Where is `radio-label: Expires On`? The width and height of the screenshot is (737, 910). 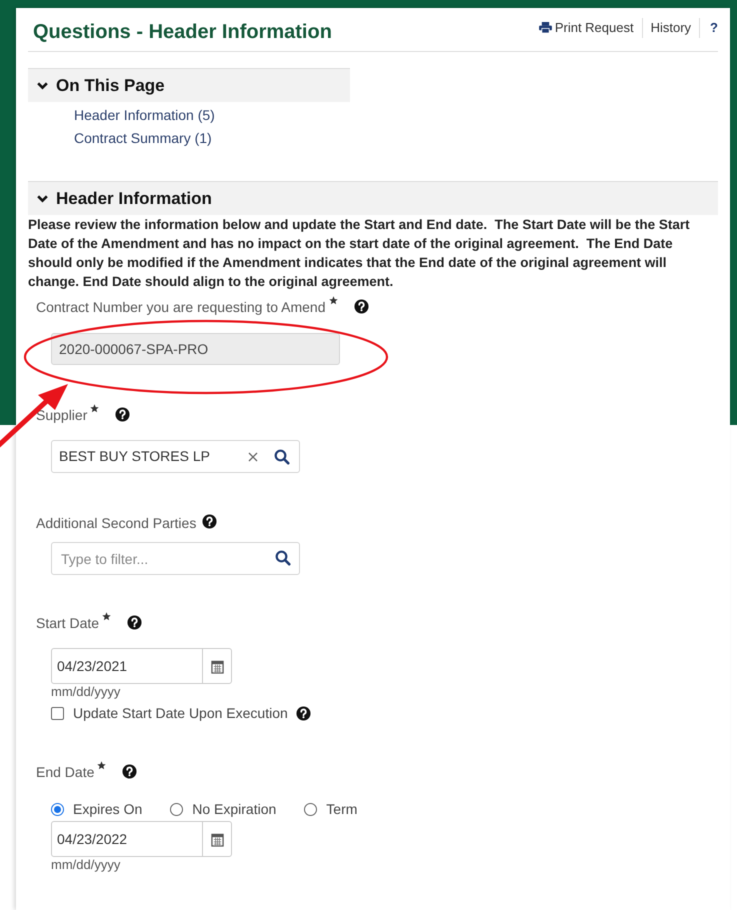 radio-label: Expires On is located at coordinates (107, 809).